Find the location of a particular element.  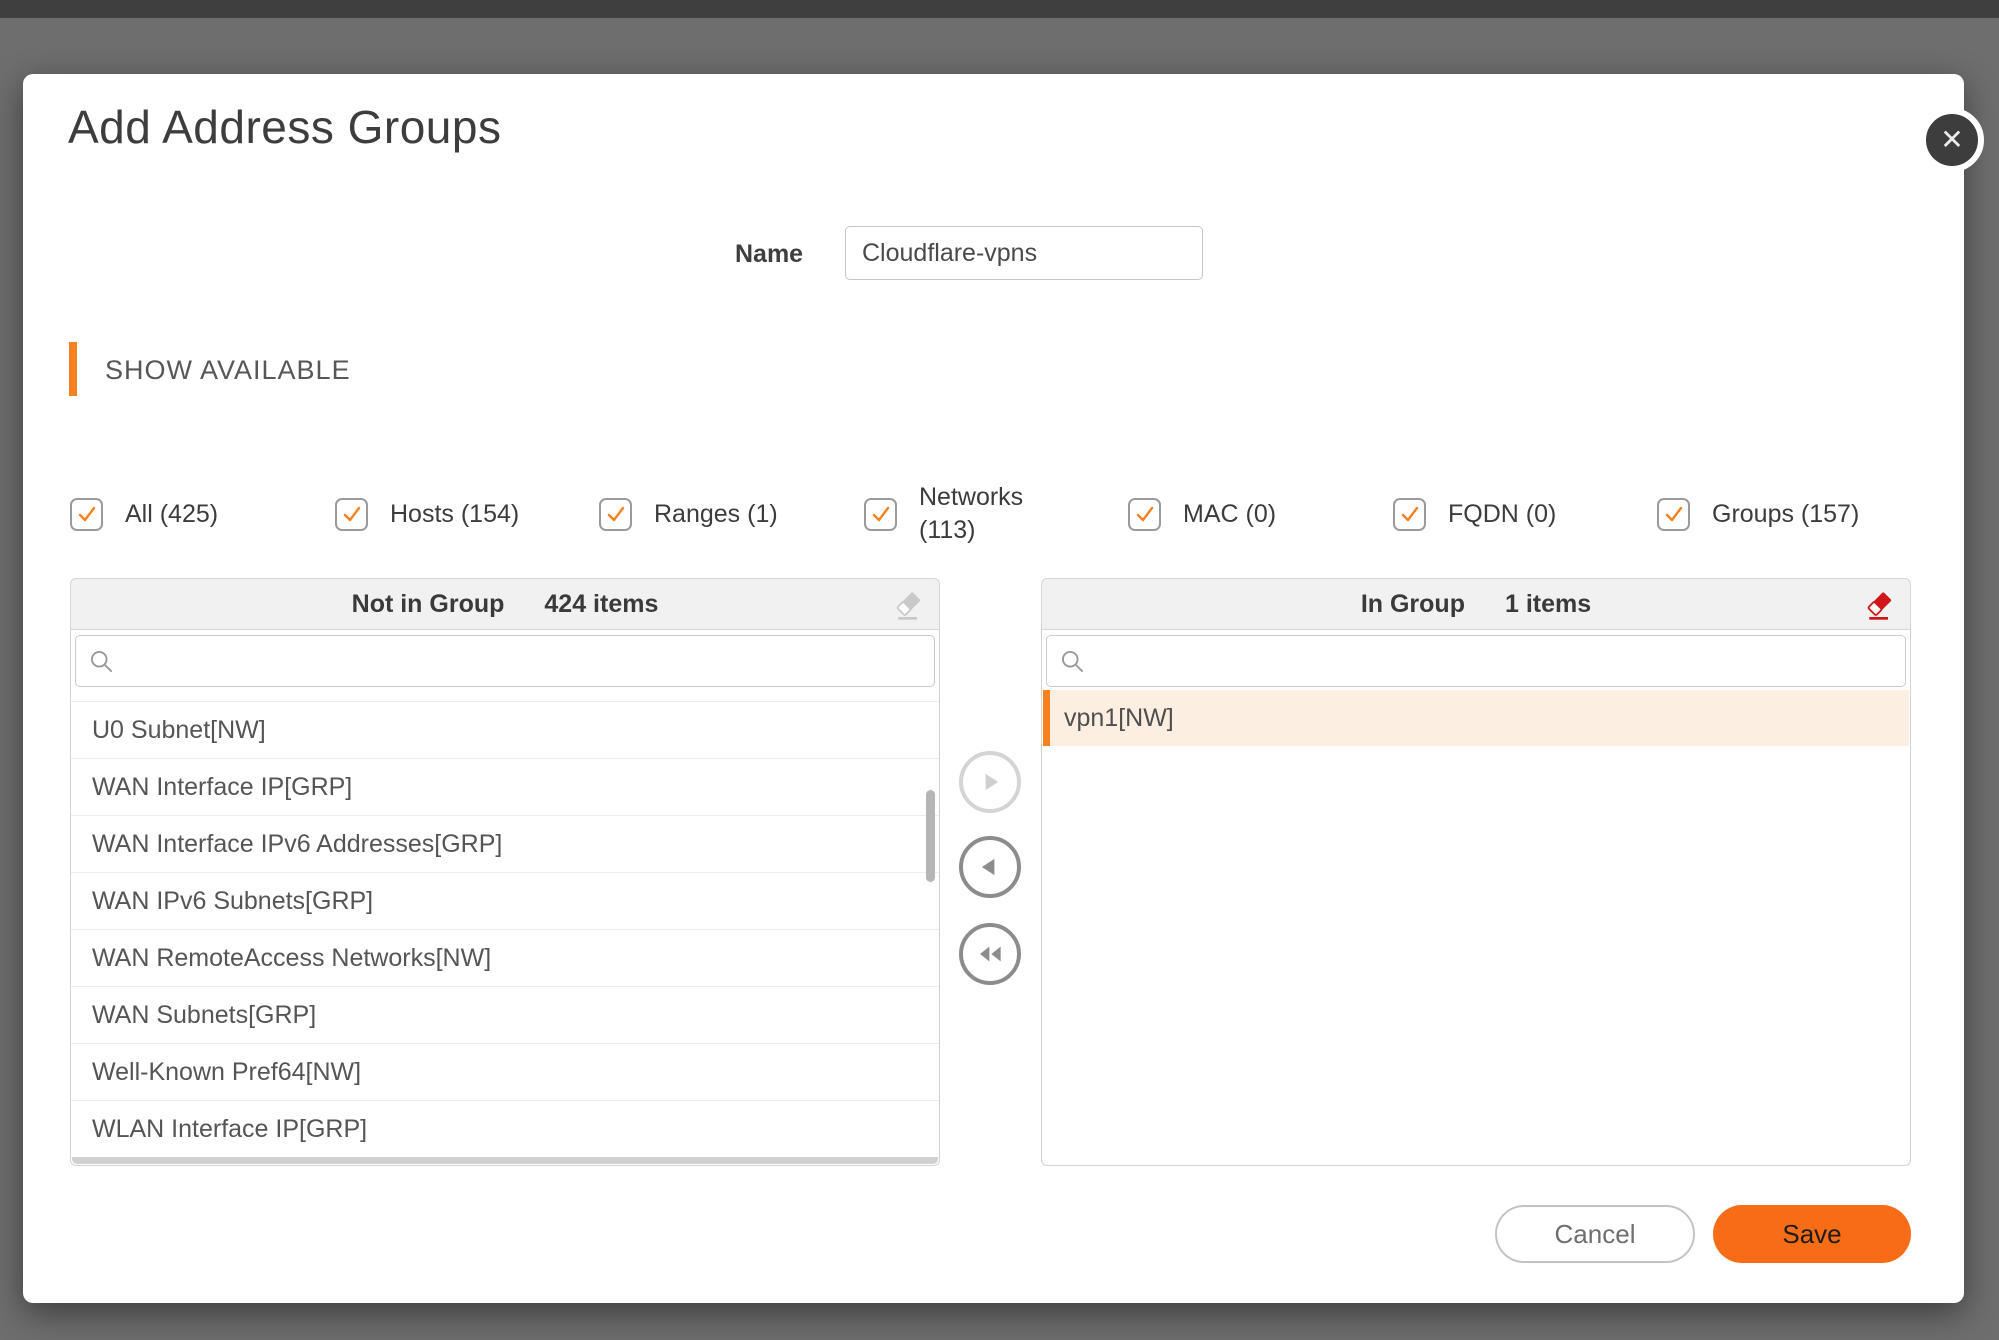

filter-fqdn: FQDN (0) is located at coordinates (1474, 514).